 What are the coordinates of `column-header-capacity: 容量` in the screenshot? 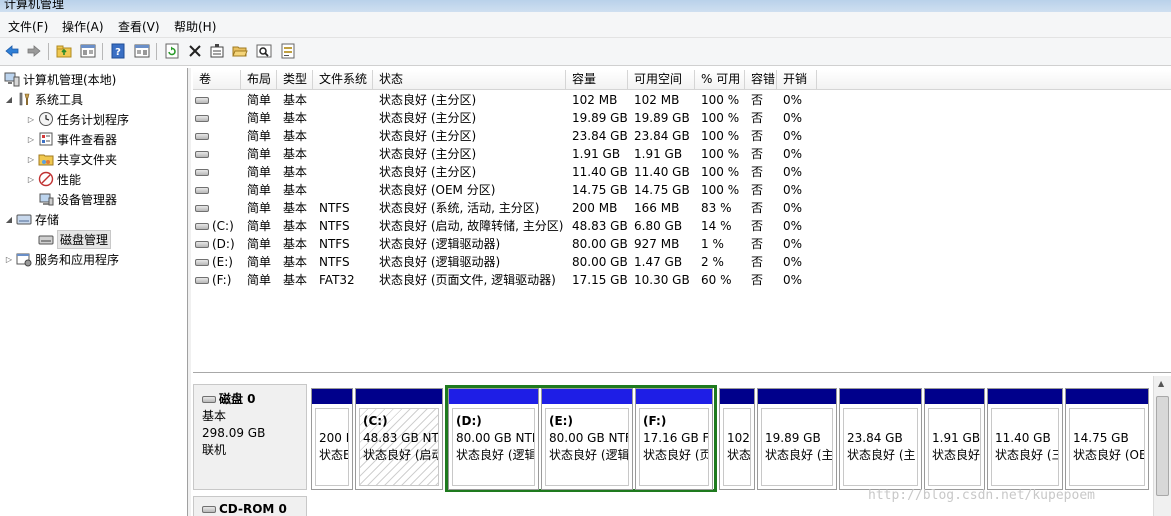 It's located at (597, 80).